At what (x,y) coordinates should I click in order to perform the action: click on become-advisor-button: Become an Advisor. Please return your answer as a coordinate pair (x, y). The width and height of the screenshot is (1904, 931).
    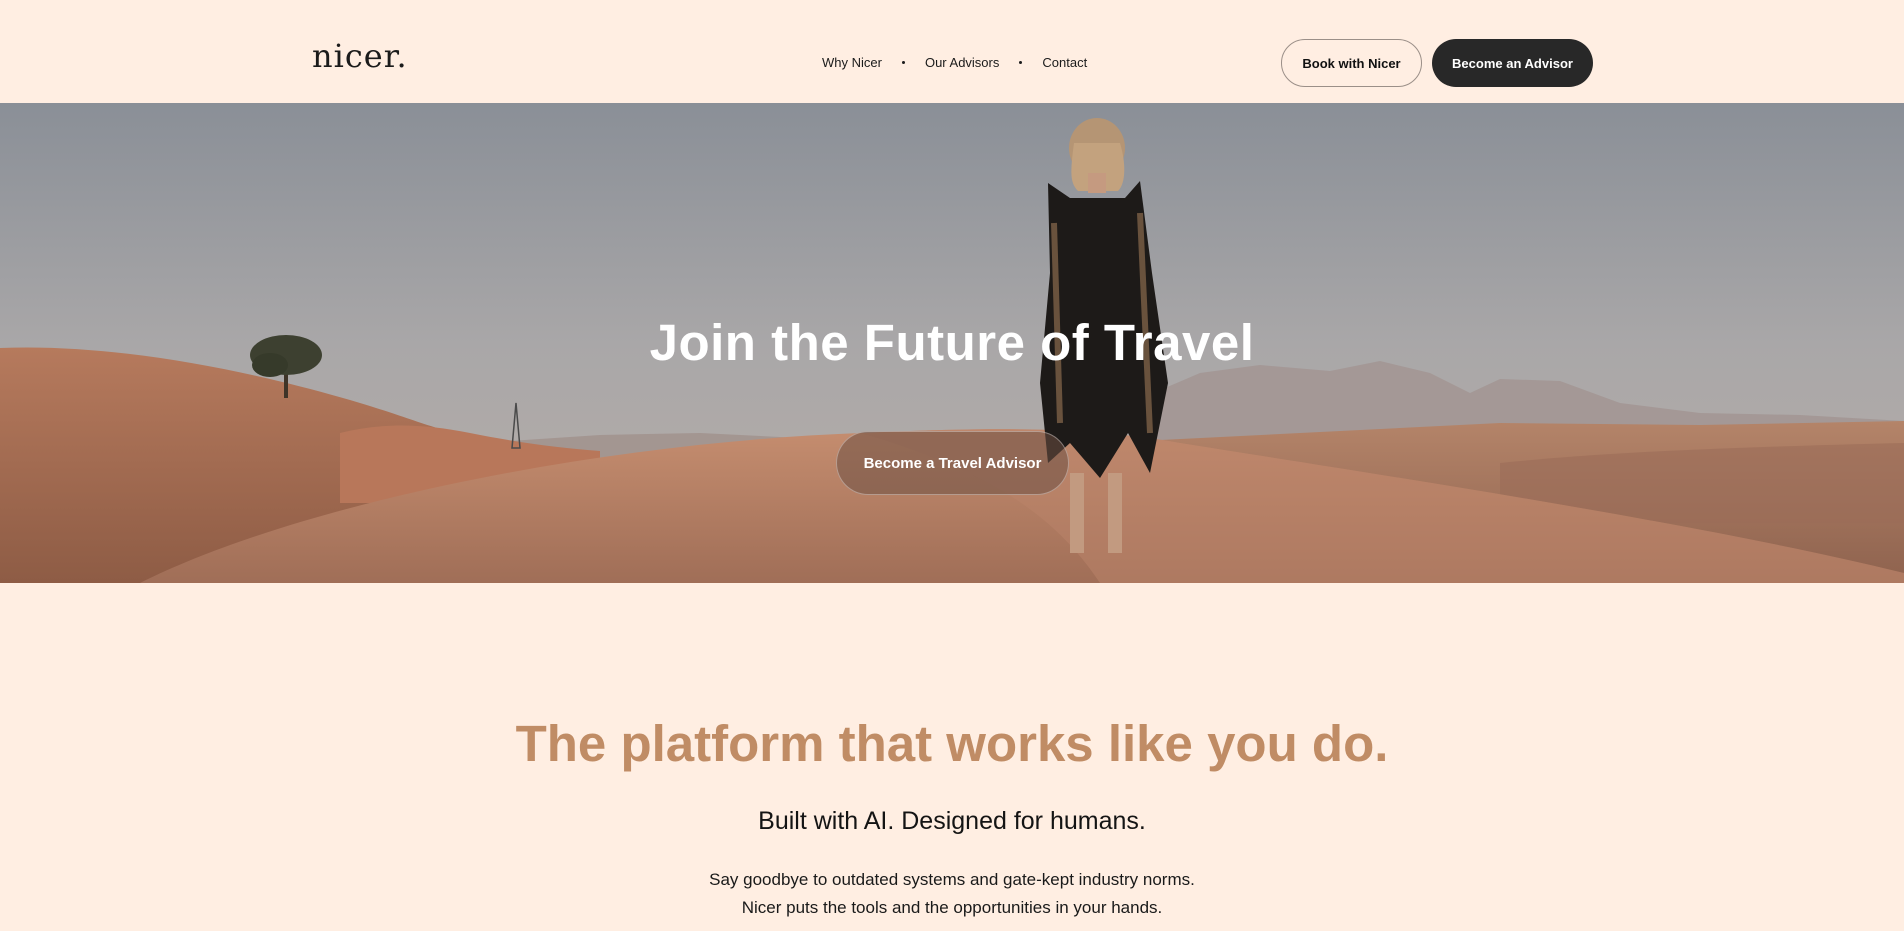
    Looking at the image, I should click on (1512, 63).